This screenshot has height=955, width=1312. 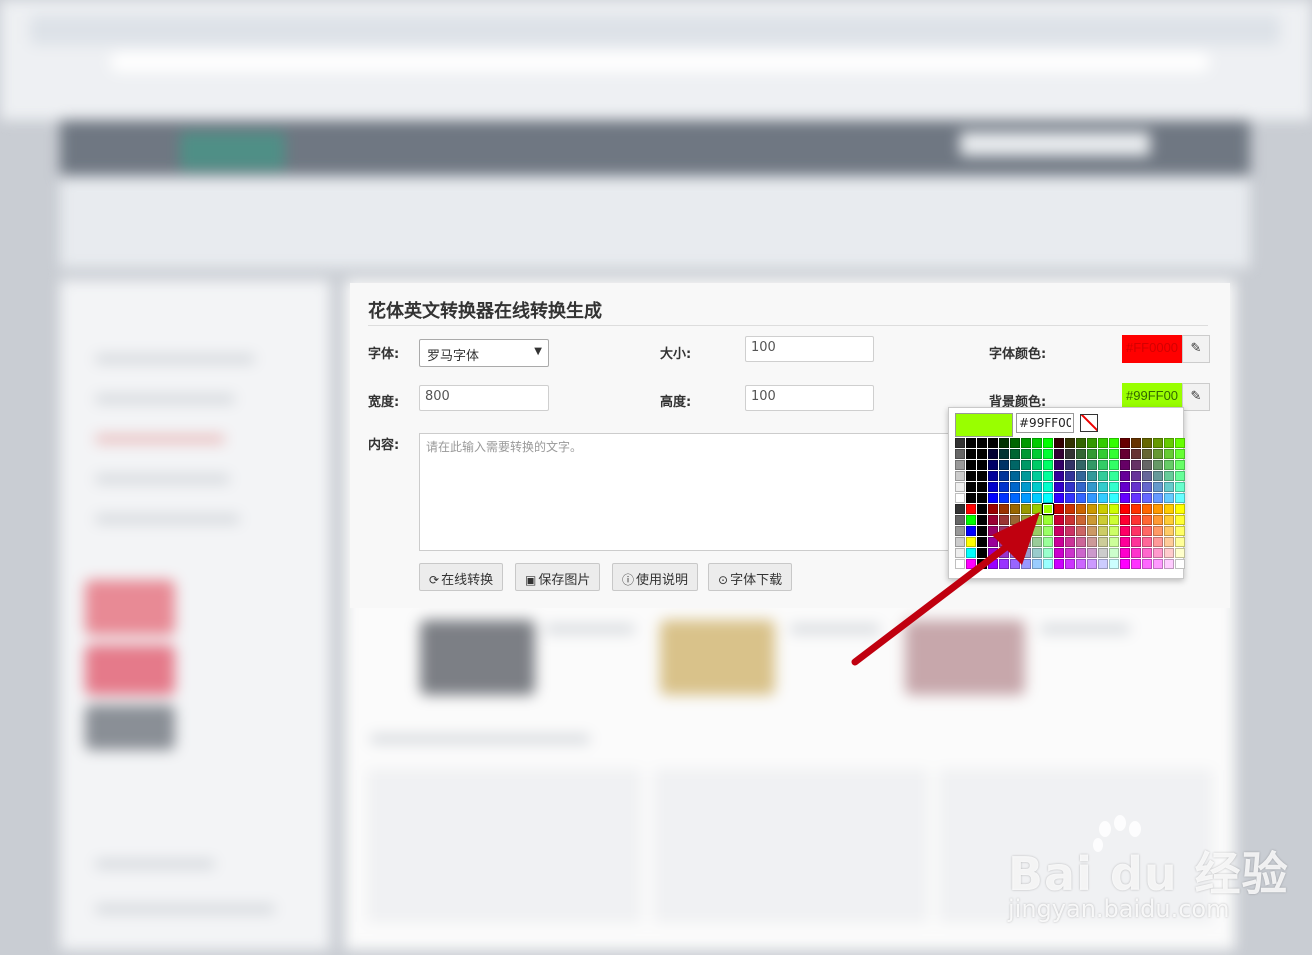 What do you see at coordinates (930, 605) in the screenshot?
I see `arrow-shaft` at bounding box center [930, 605].